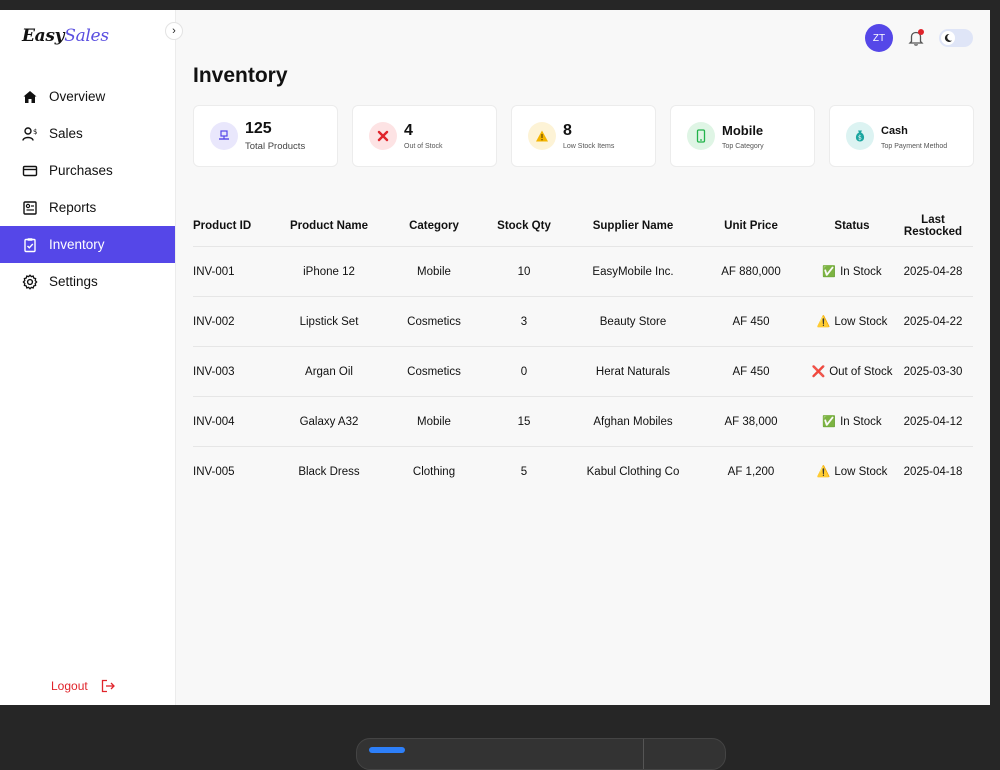  I want to click on column-header: Product Name, so click(329, 226).